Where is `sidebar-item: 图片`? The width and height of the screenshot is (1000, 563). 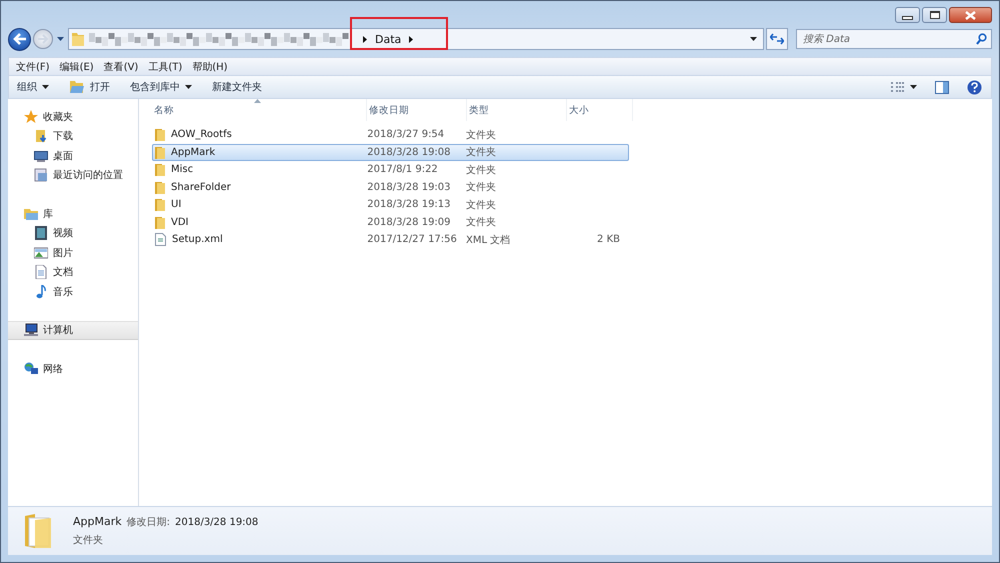 sidebar-item: 图片 is located at coordinates (73, 252).